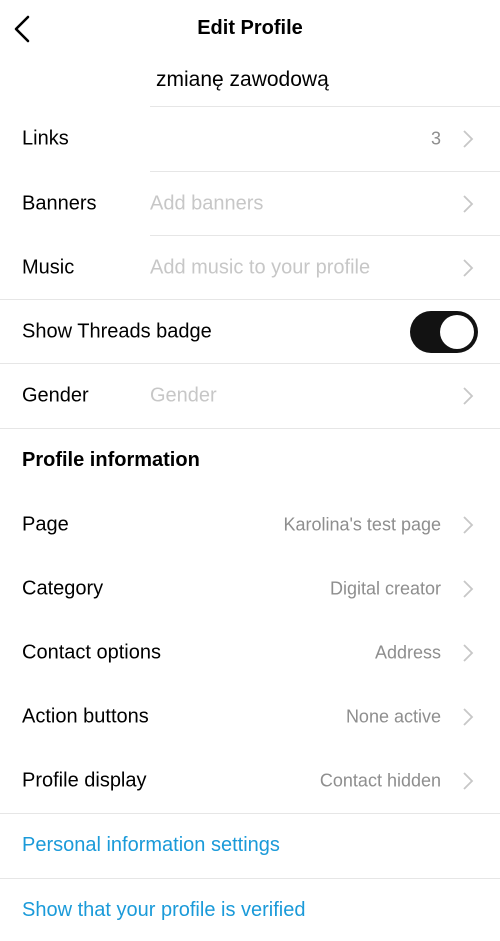 Image resolution: width=500 pixels, height=941 pixels. What do you see at coordinates (111, 460) in the screenshot?
I see `profile-information-heading: Profile information` at bounding box center [111, 460].